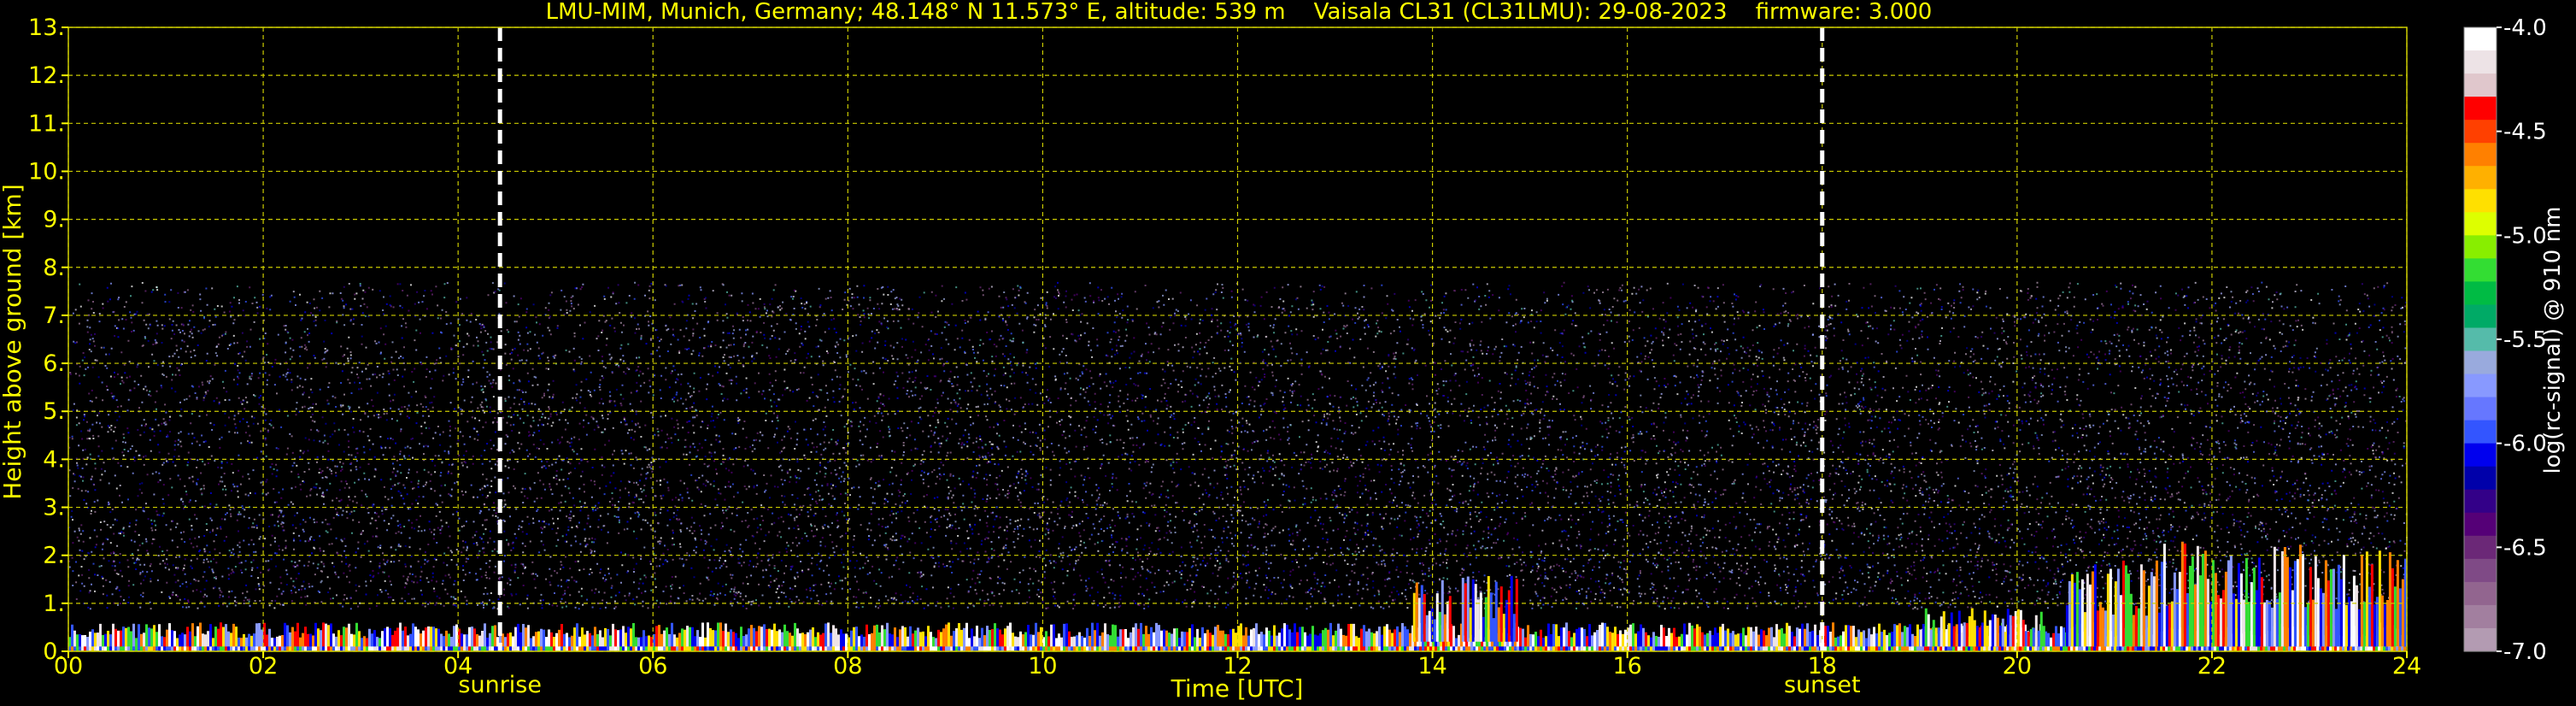 This screenshot has height=706, width=2576. What do you see at coordinates (54, 556) in the screenshot?
I see `y-tick-label: 2.` at bounding box center [54, 556].